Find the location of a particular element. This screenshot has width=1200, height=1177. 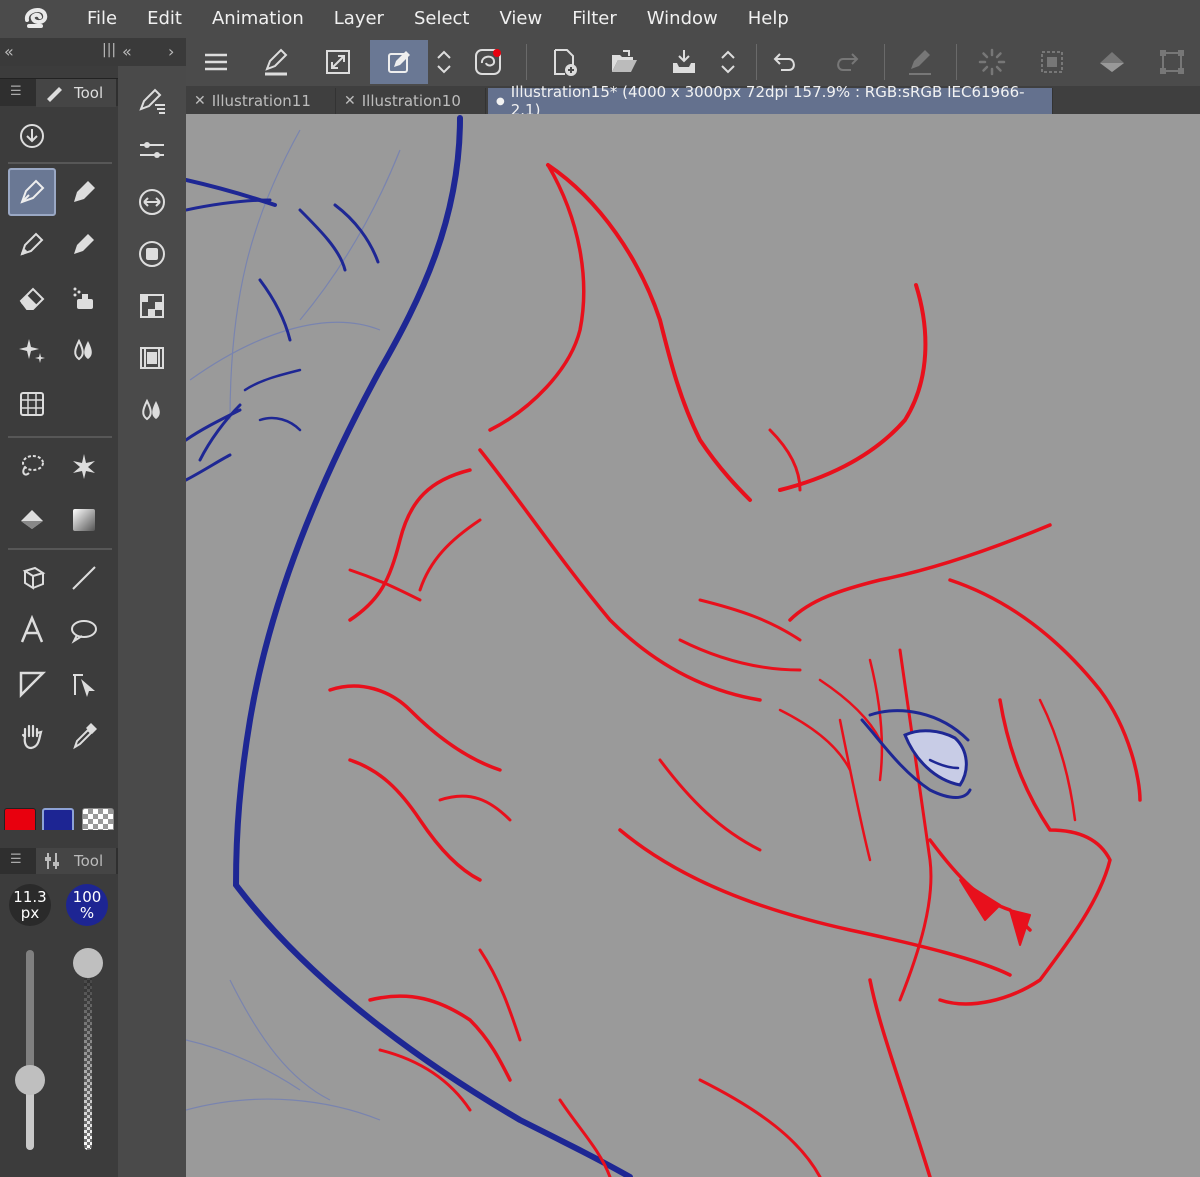

ruler-icon is located at coordinates (84, 684).